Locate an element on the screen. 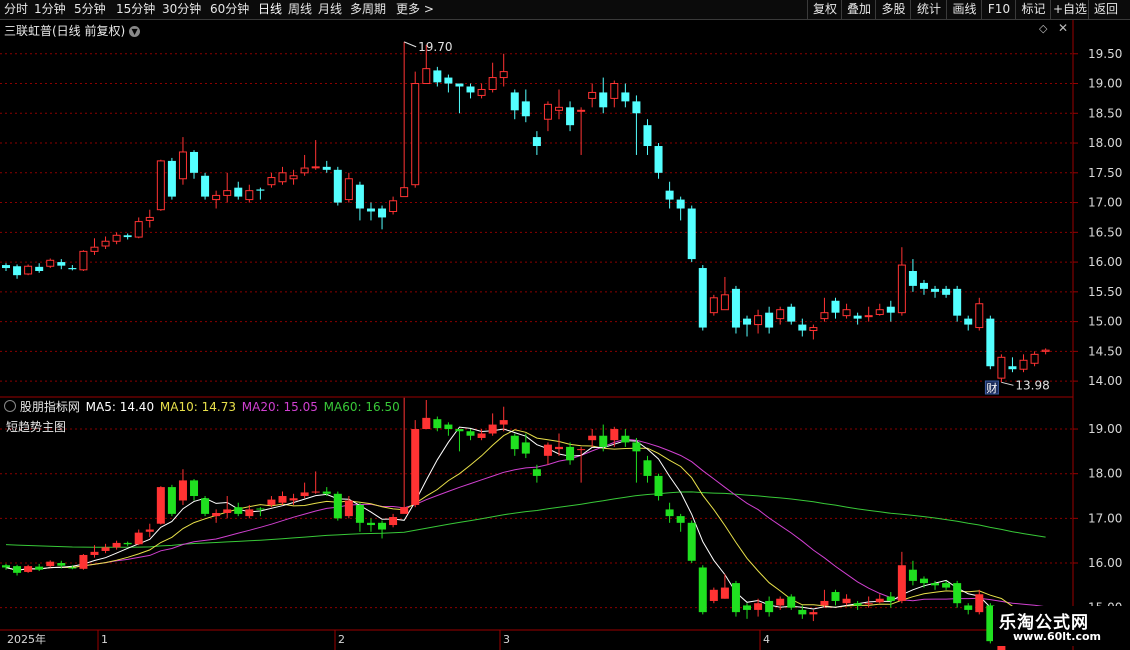 The height and width of the screenshot is (650, 1130). period-tab-5: 60分钟 is located at coordinates (229, 9).